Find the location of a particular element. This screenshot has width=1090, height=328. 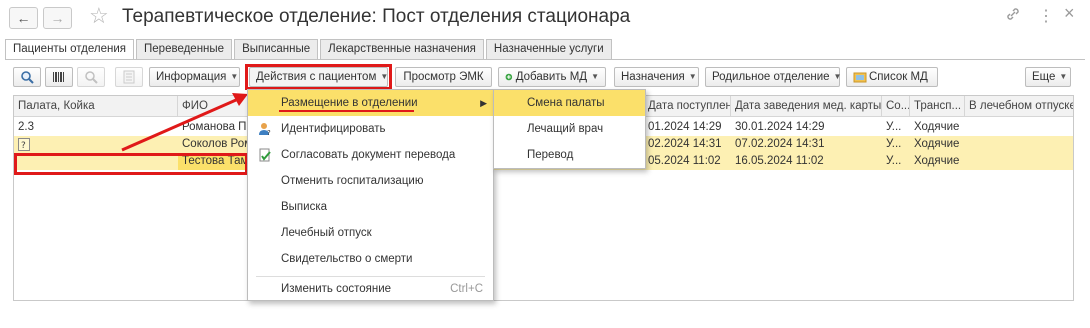

submenu-item-transfer: Перевод is located at coordinates (569, 155).